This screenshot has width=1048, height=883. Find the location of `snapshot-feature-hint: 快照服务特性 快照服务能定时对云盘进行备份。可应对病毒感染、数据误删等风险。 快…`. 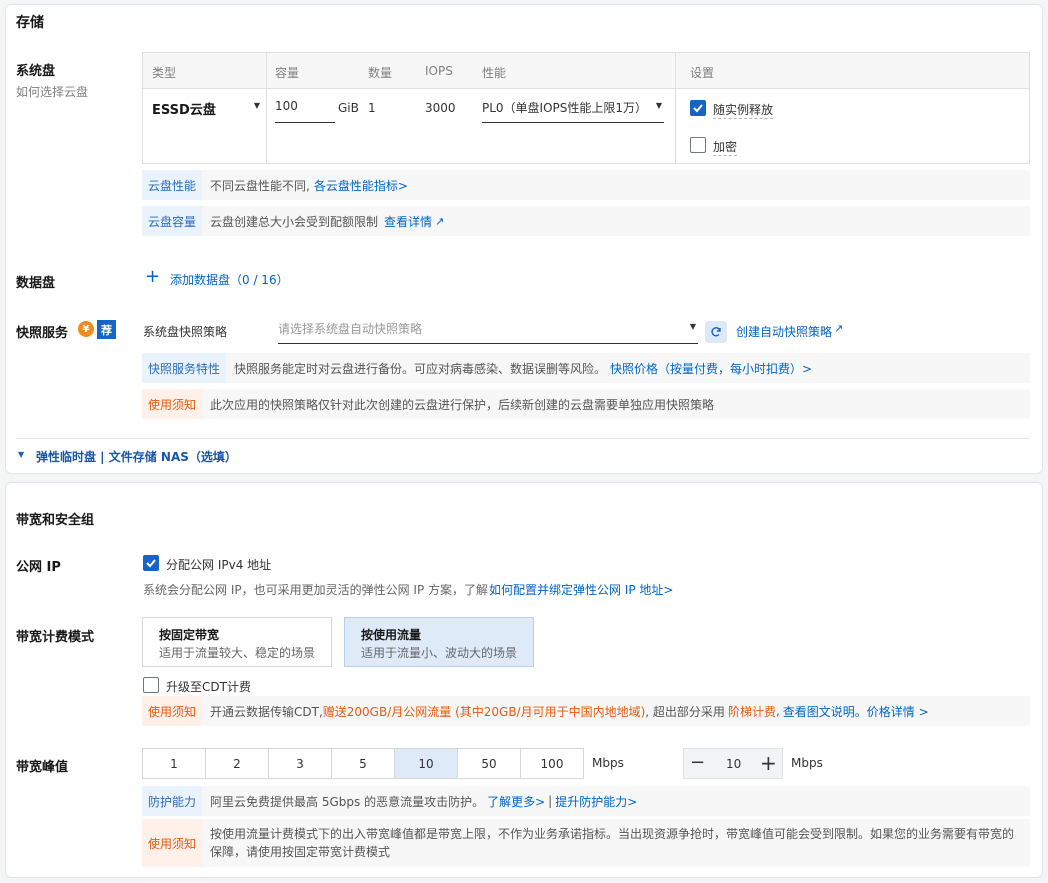

snapshot-feature-hint: 快照服务特性 快照服务能定时对云盘进行备份。可应对病毒感染、数据误删等风险。 快… is located at coordinates (586, 368).